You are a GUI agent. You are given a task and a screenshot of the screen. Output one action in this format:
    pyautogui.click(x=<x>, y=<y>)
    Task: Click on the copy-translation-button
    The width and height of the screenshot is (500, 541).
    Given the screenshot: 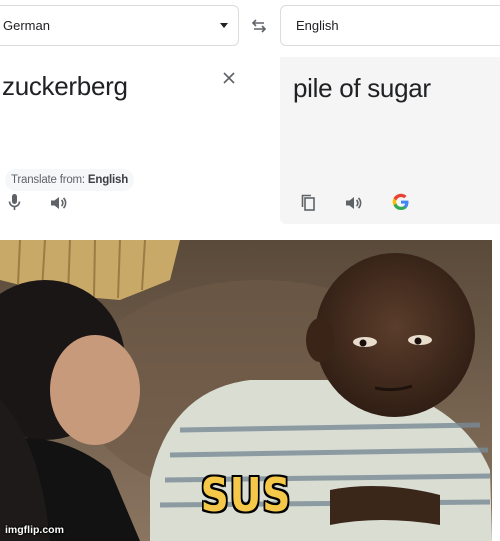 What is the action you would take?
    pyautogui.click(x=309, y=203)
    